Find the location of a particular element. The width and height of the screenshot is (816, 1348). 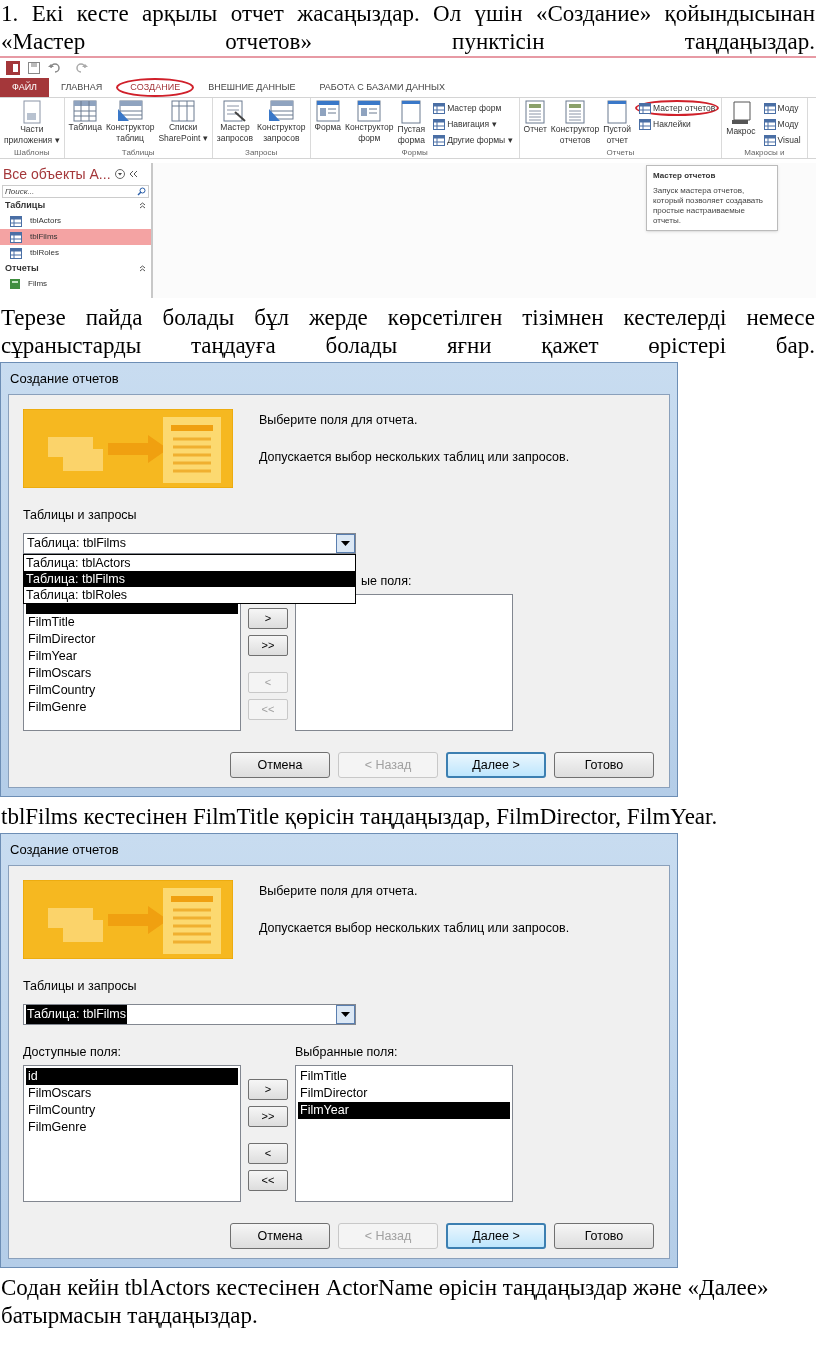

group-label: Таблицы is located at coordinates (138, 153).